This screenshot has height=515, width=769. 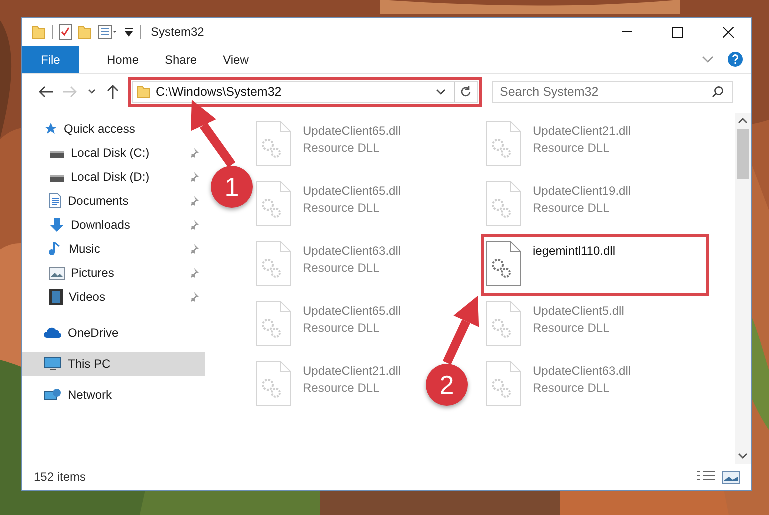 I want to click on address-path: C:\Windows\System32, so click(x=219, y=92).